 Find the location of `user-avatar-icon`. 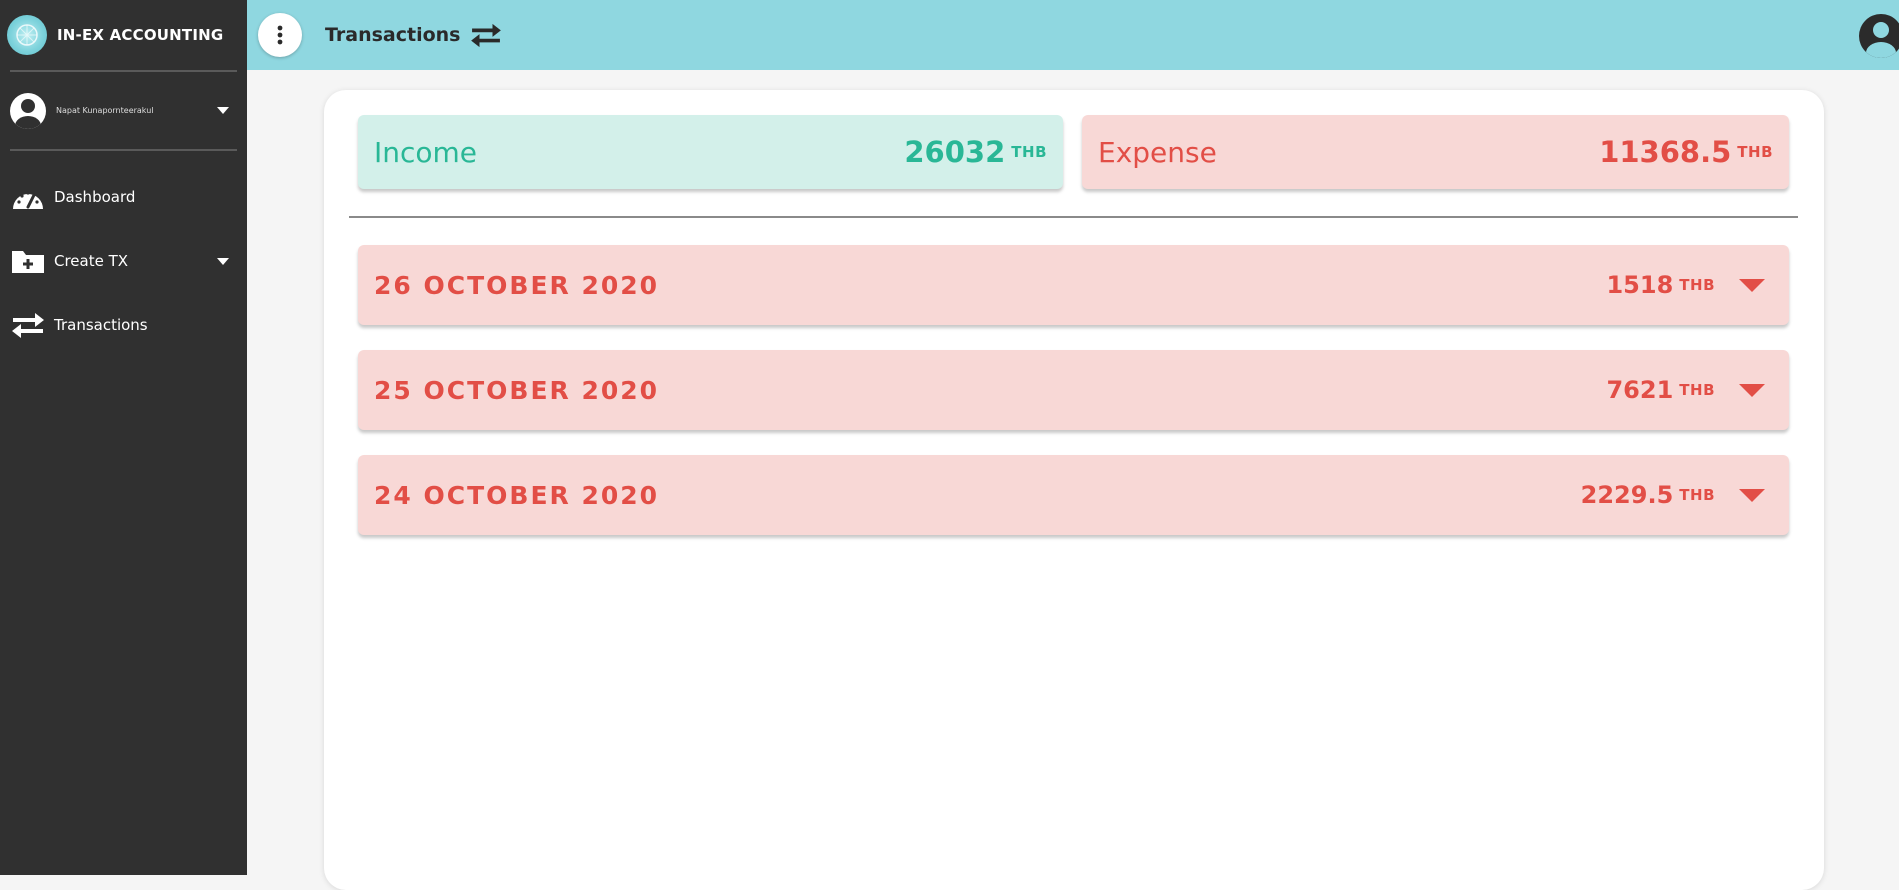

user-avatar-icon is located at coordinates (28, 110).